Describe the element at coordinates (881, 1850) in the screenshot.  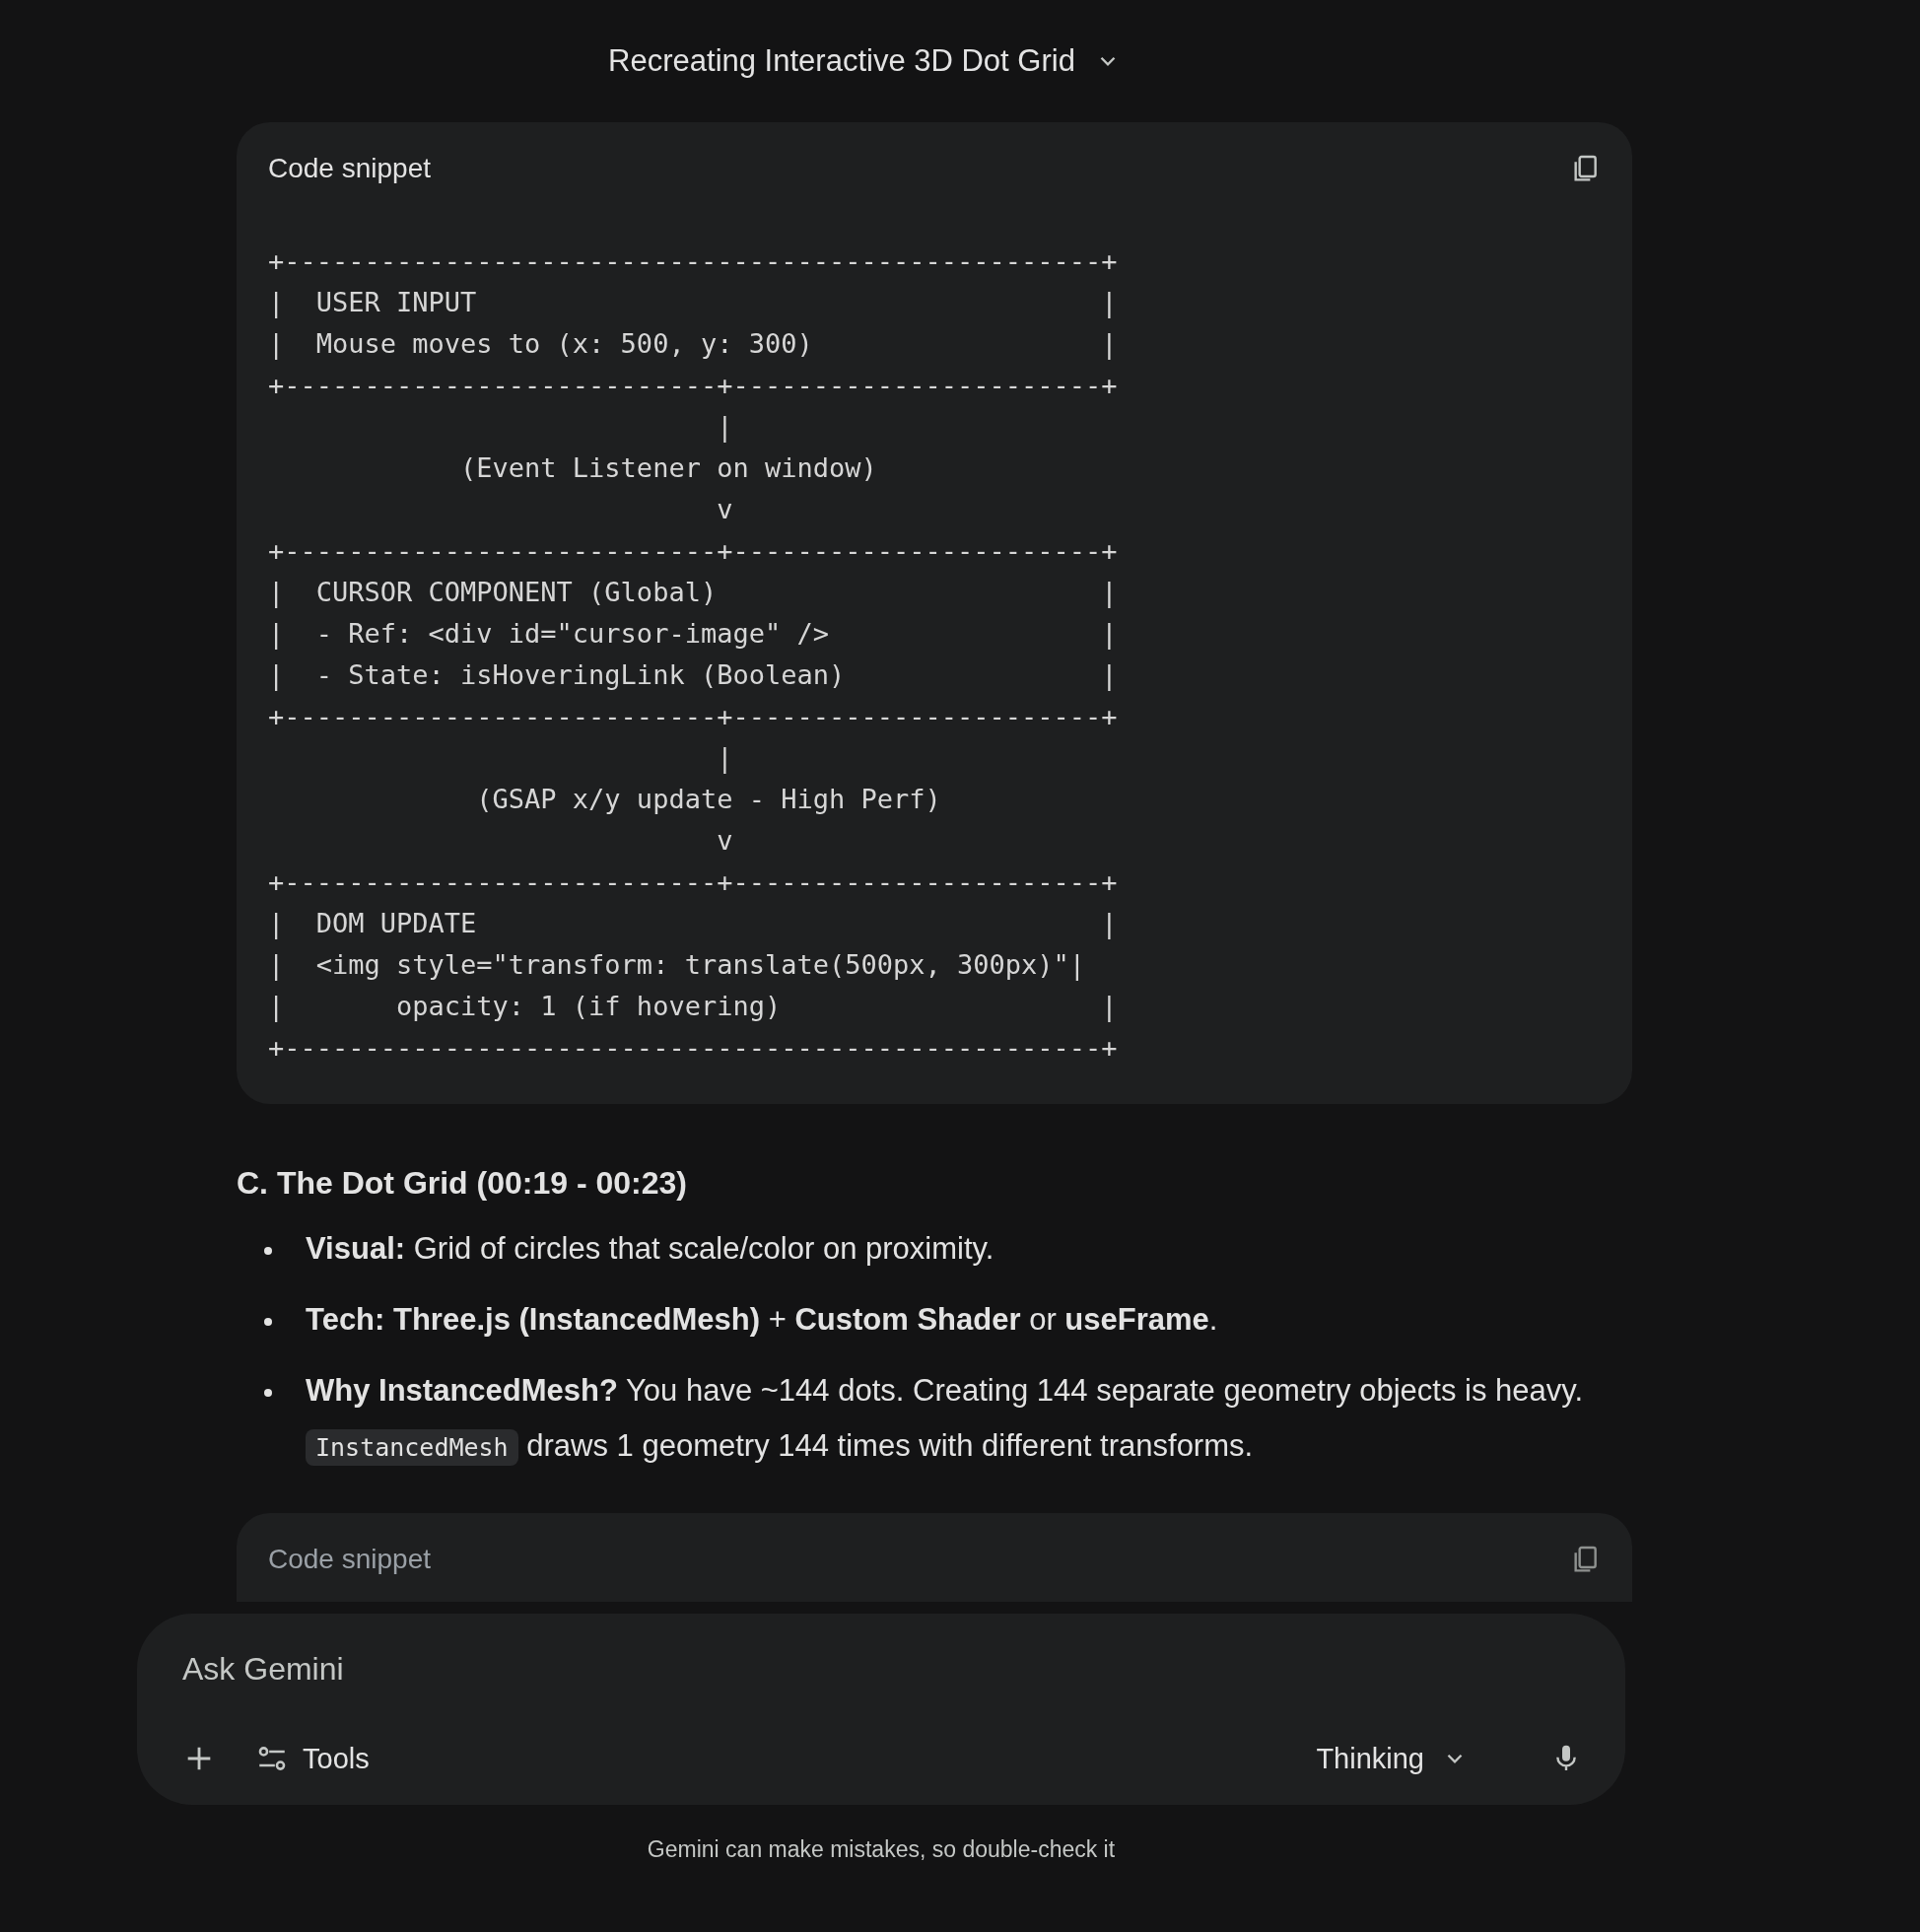
I see `disclaimer-text: Gemini can make mistakes, so double-check it` at that location.